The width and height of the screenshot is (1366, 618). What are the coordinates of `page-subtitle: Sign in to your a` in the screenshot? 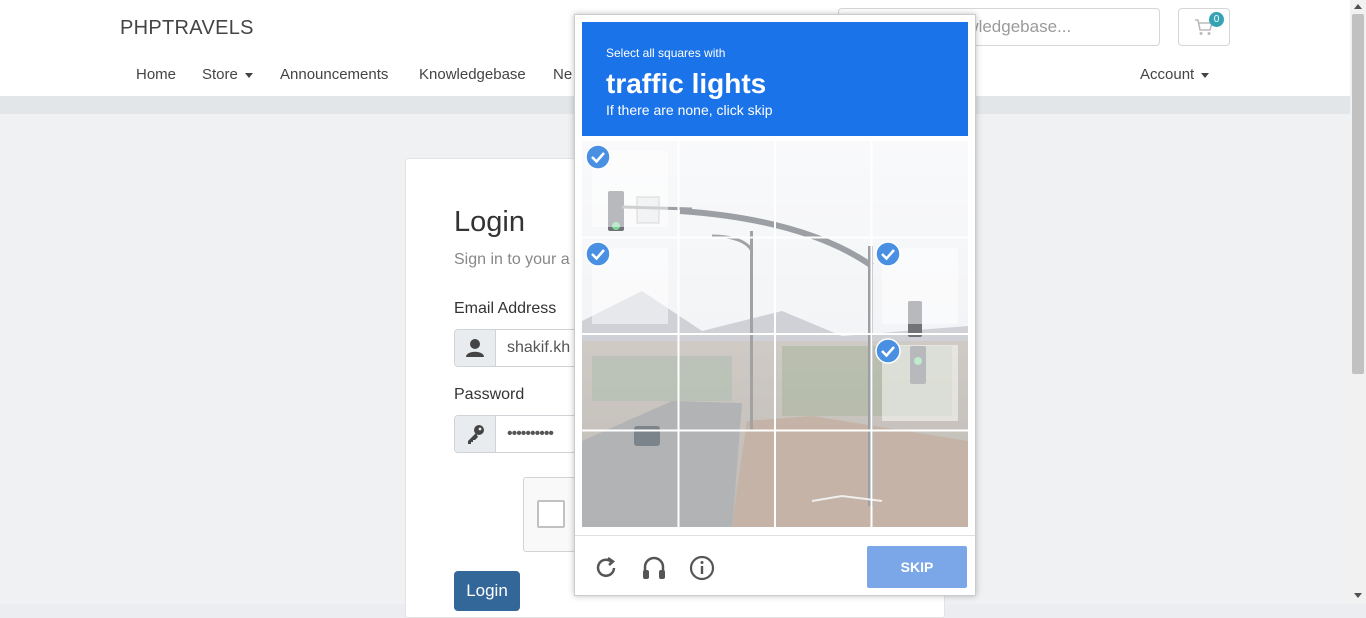 It's located at (512, 259).